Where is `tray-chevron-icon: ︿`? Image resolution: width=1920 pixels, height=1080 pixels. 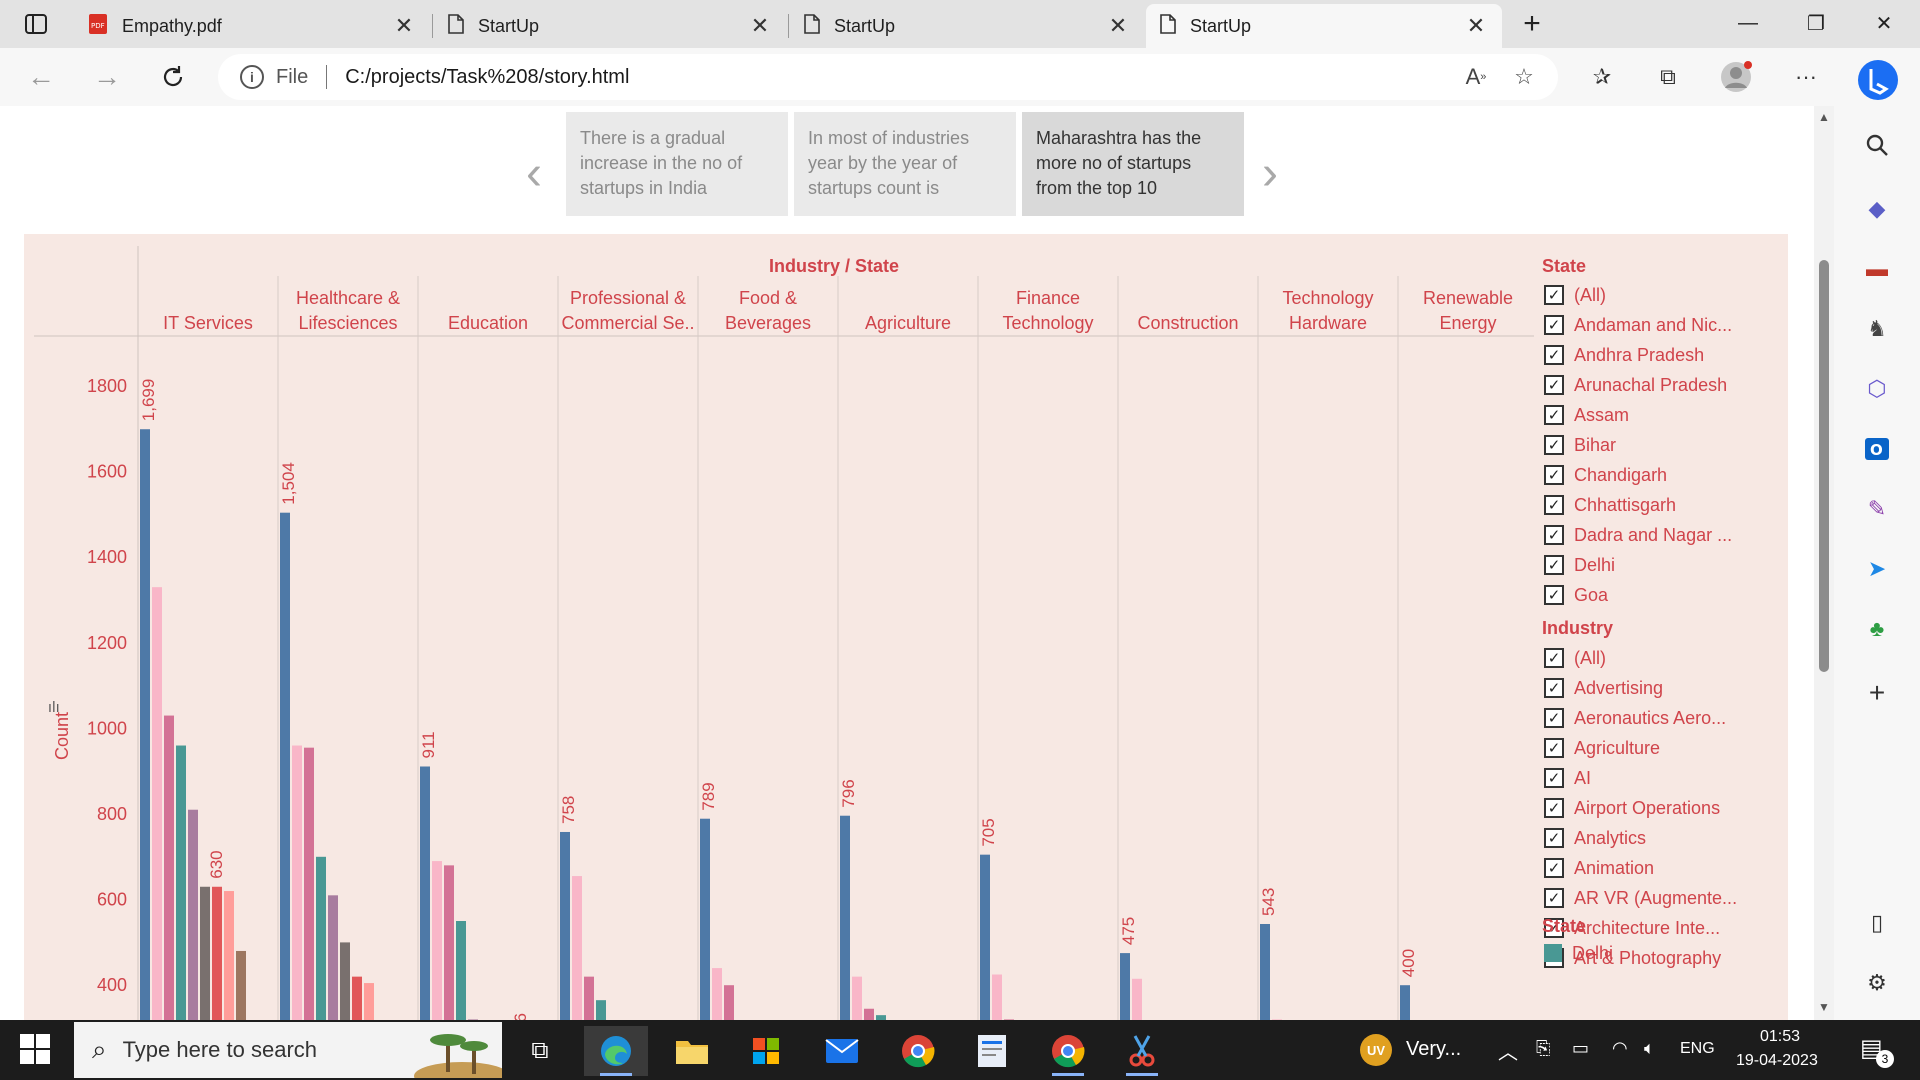
tray-chevron-icon: ︿ is located at coordinates (1508, 1050).